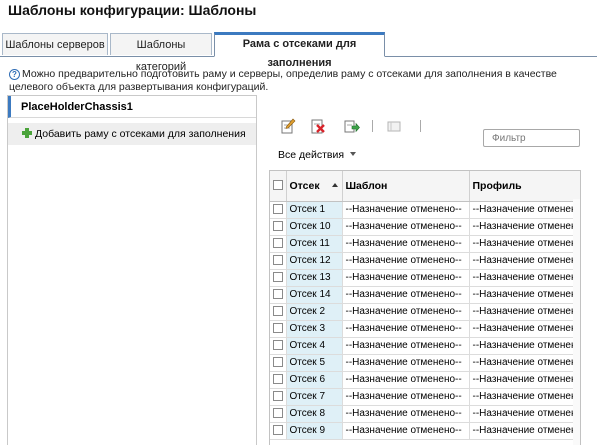  I want to click on column-header-profile: Профиль, so click(524, 186).